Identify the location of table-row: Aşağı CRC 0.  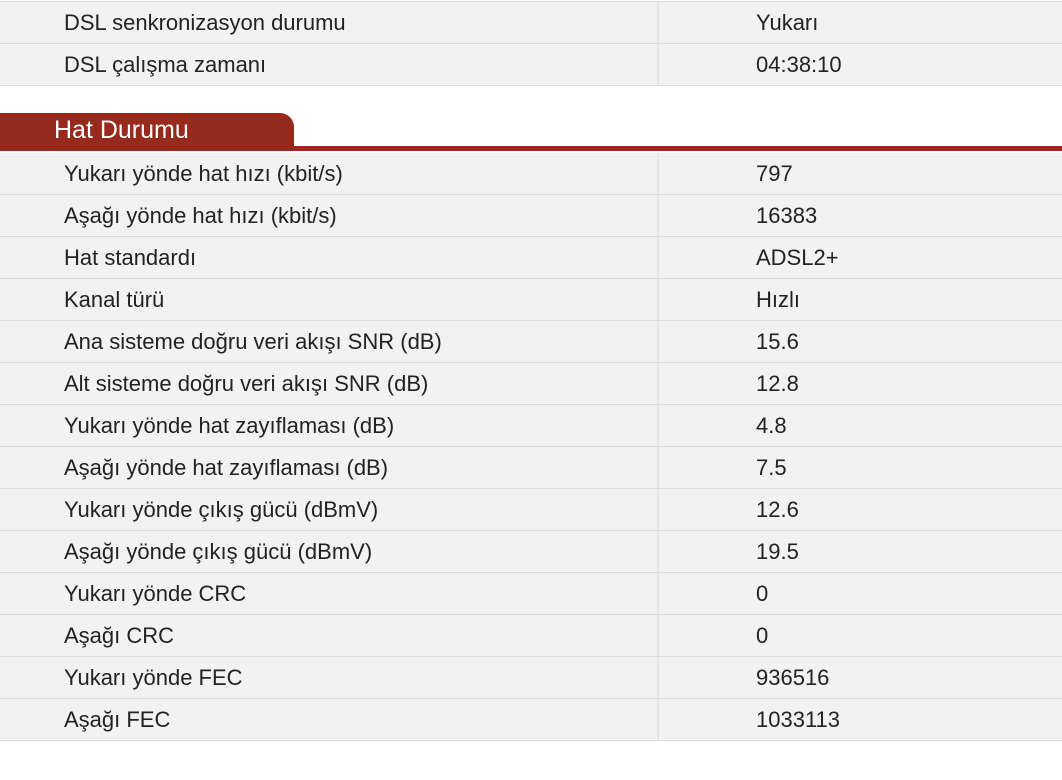
(531, 636).